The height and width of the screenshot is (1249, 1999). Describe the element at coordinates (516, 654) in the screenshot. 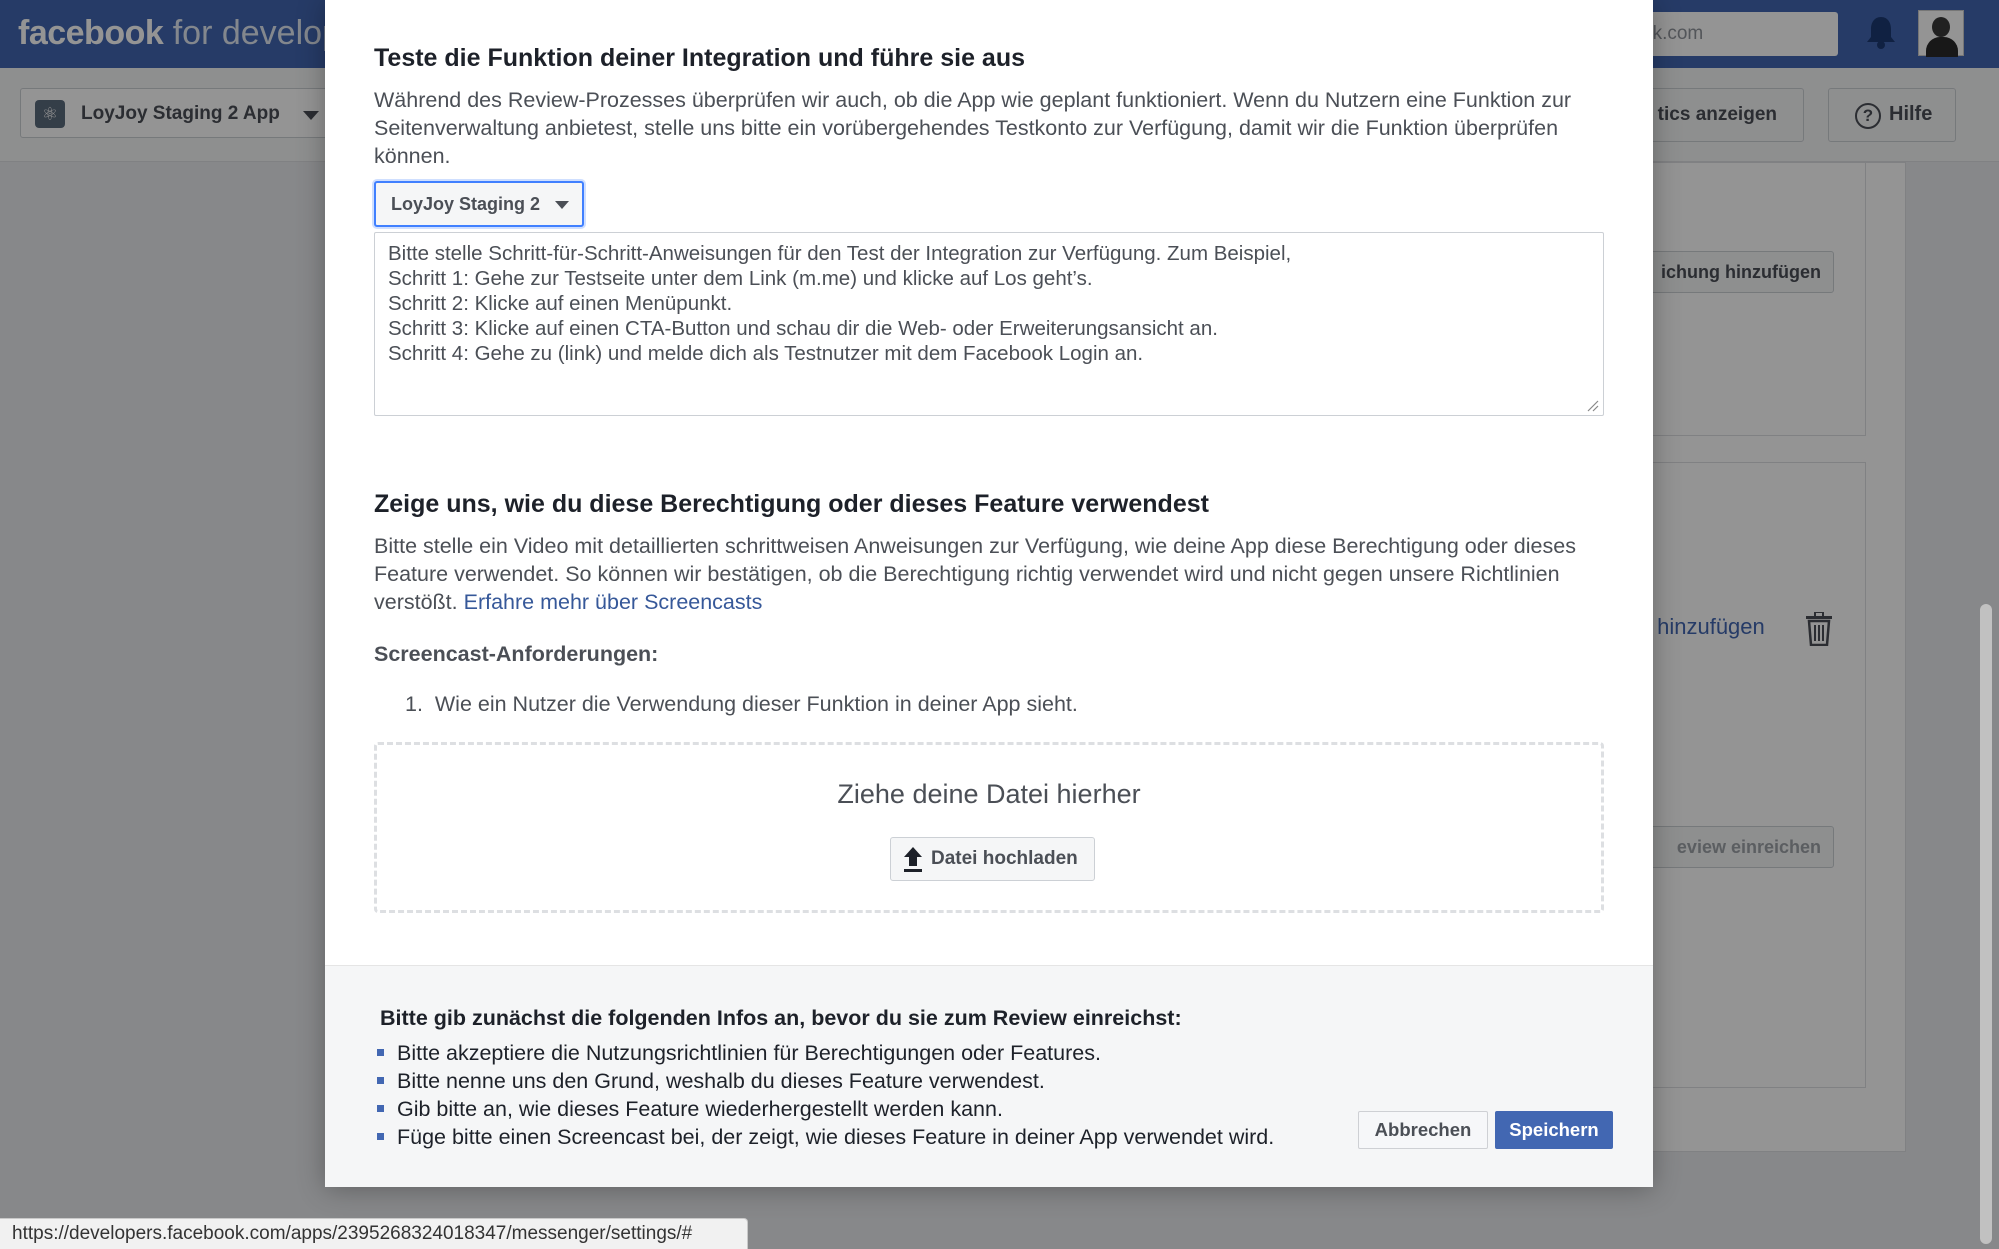

I see `requirements-title: Screencast-Anforderungen:` at that location.